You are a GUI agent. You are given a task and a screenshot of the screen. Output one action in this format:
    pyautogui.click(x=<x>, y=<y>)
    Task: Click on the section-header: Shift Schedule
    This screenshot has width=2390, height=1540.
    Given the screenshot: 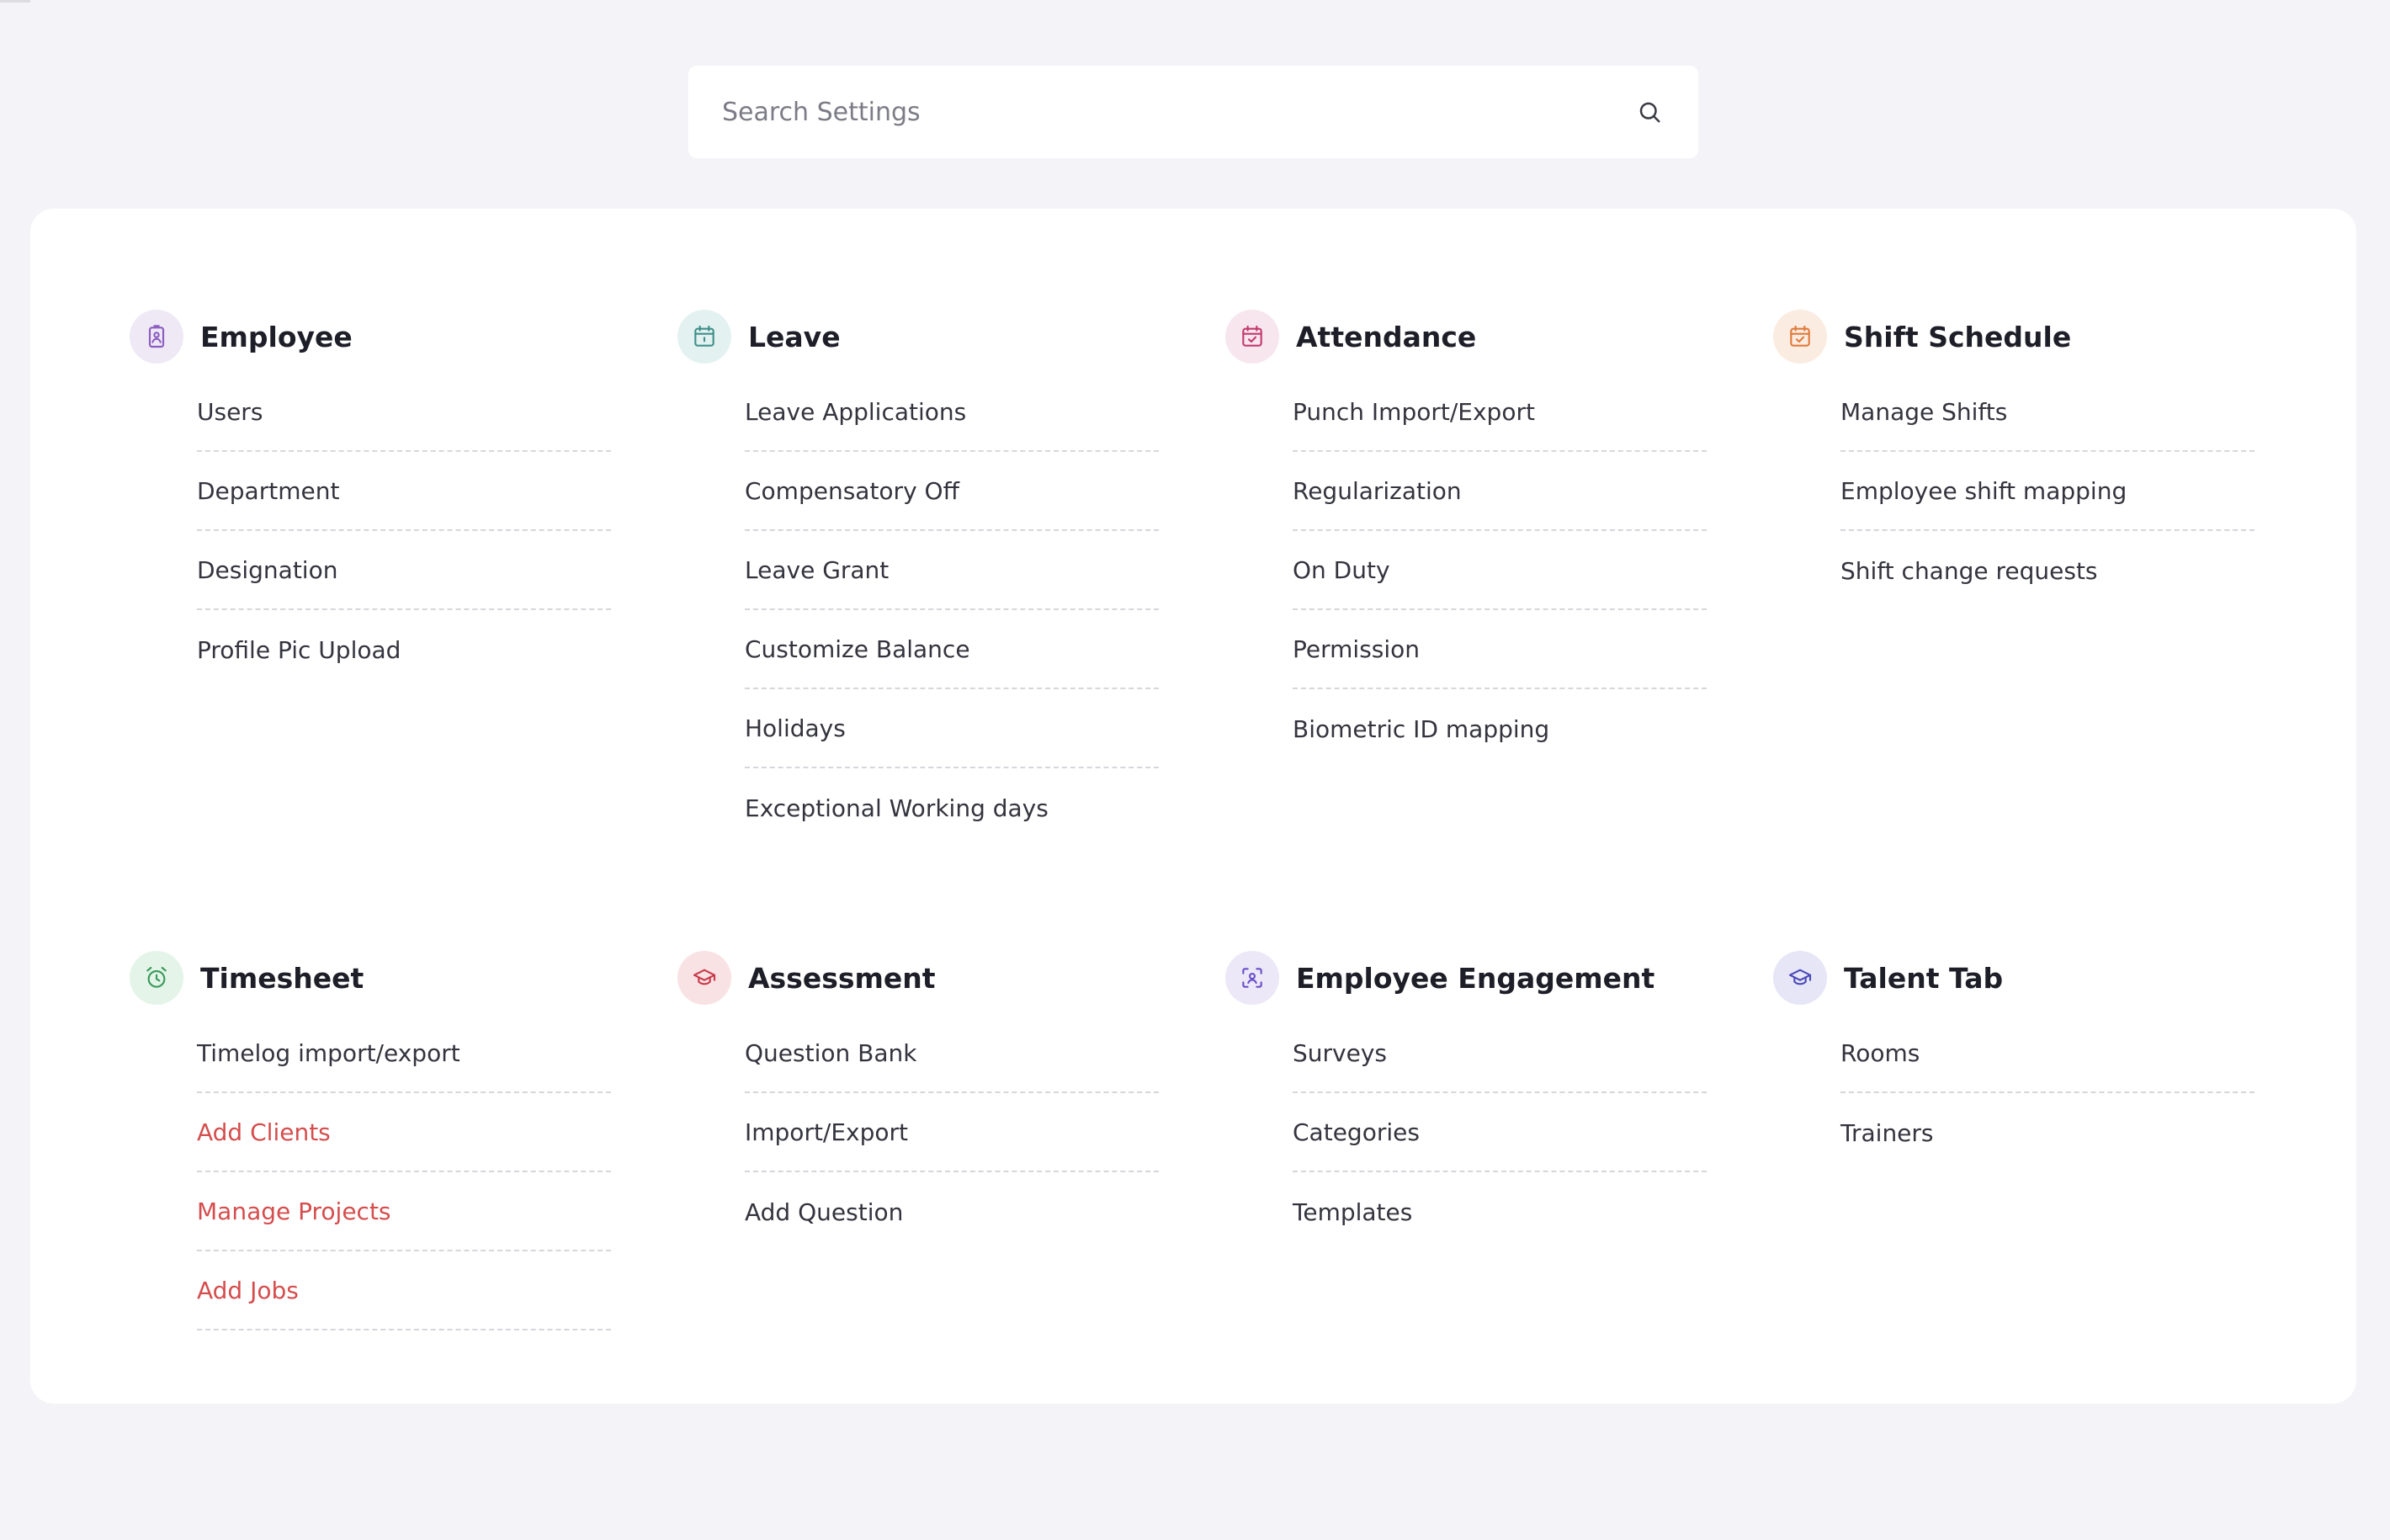 What is the action you would take?
    pyautogui.click(x=2047, y=337)
    